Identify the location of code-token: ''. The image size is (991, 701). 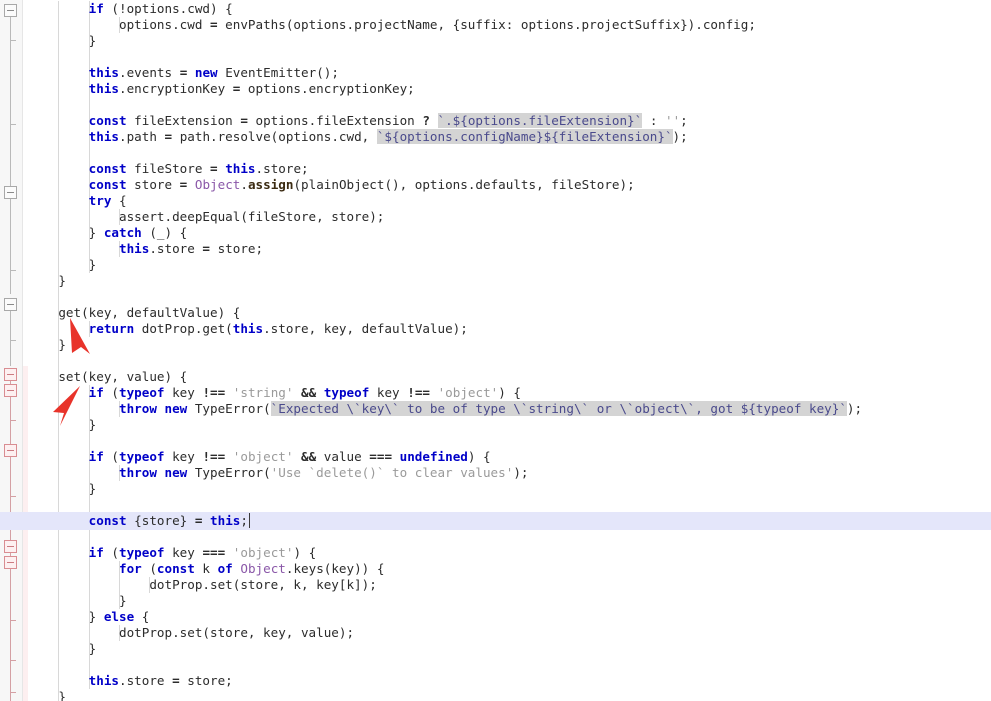
(673, 120).